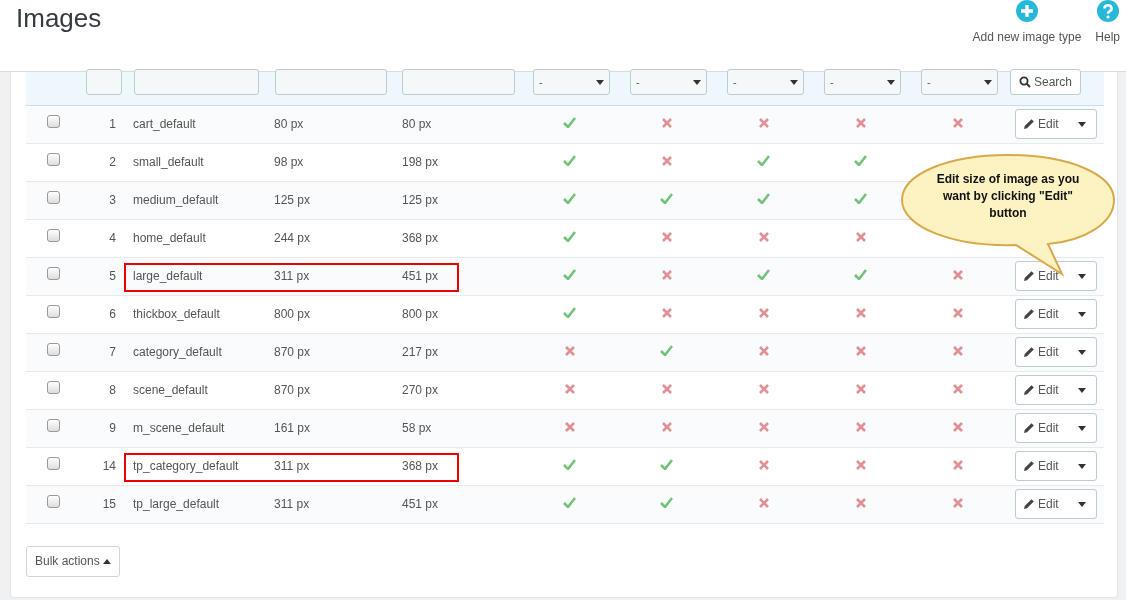 This screenshot has height=600, width=1126. Describe the element at coordinates (112, 390) in the screenshot. I see `id-cell: 8` at that location.